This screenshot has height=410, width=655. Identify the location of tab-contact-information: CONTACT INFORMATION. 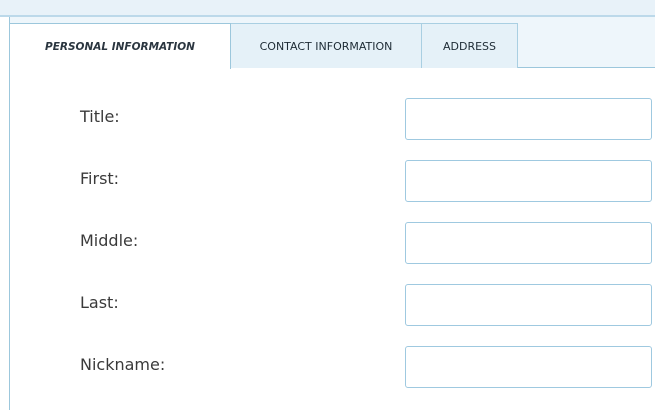
(326, 46).